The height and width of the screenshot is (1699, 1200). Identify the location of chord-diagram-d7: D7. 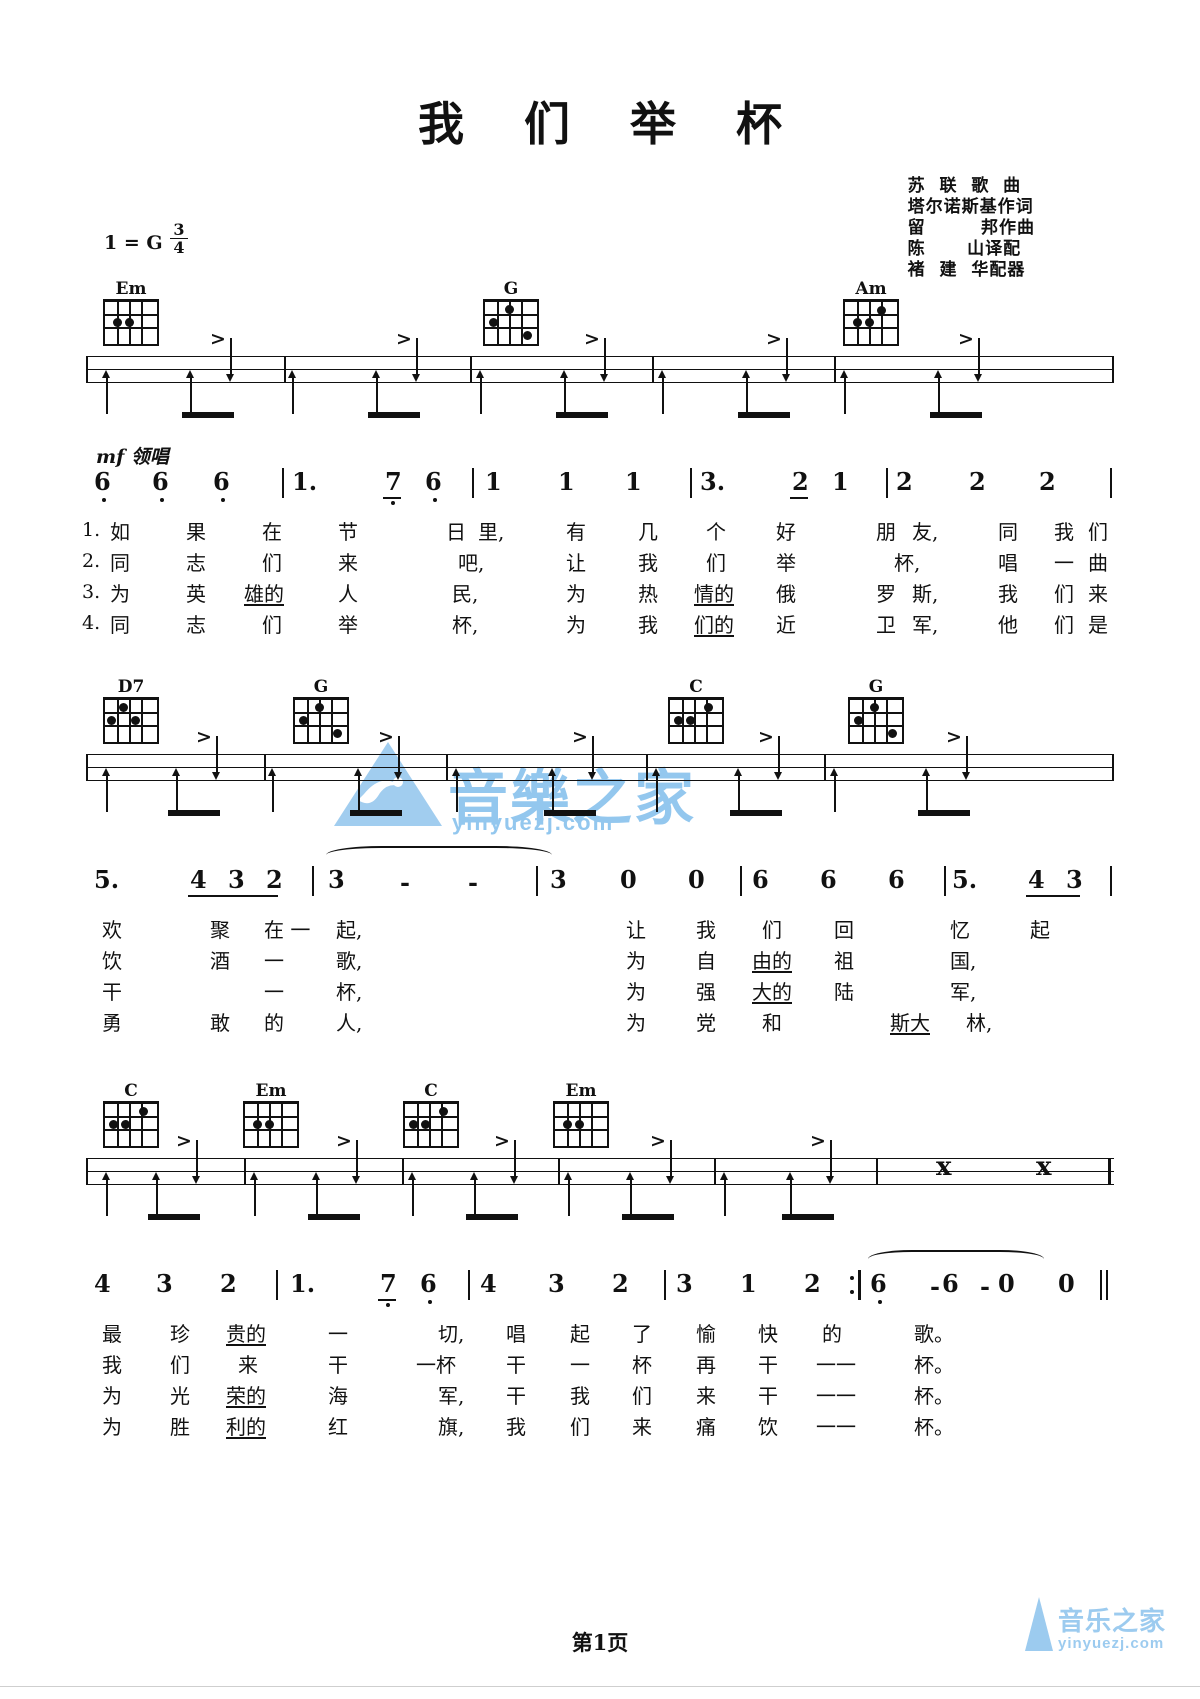
(131, 711).